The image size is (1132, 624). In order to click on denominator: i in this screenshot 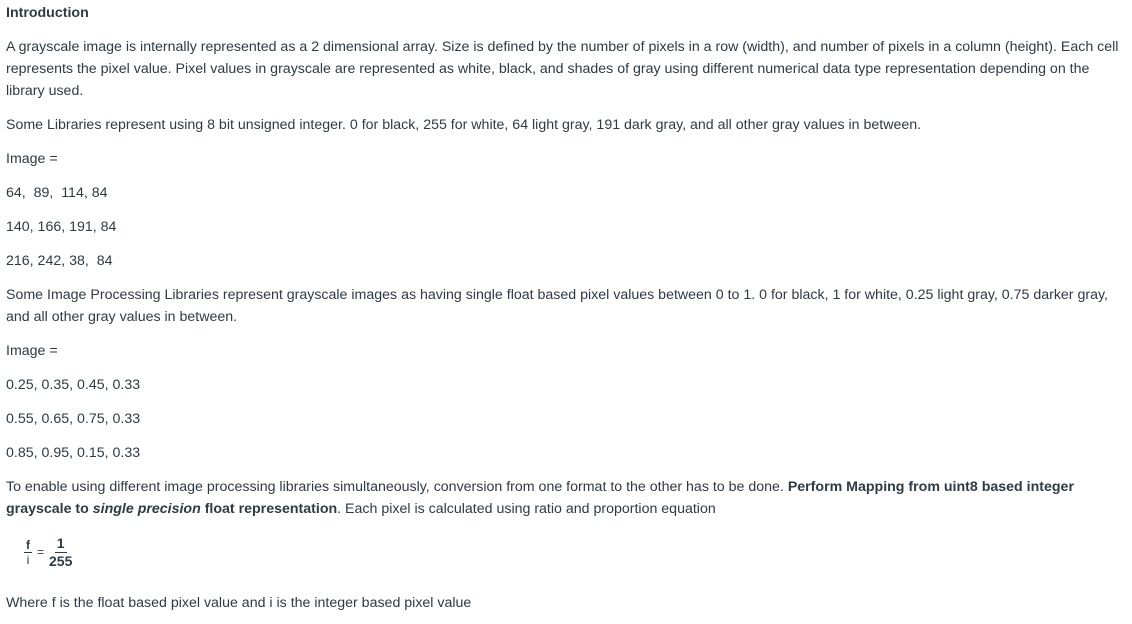, I will do `click(28, 559)`.